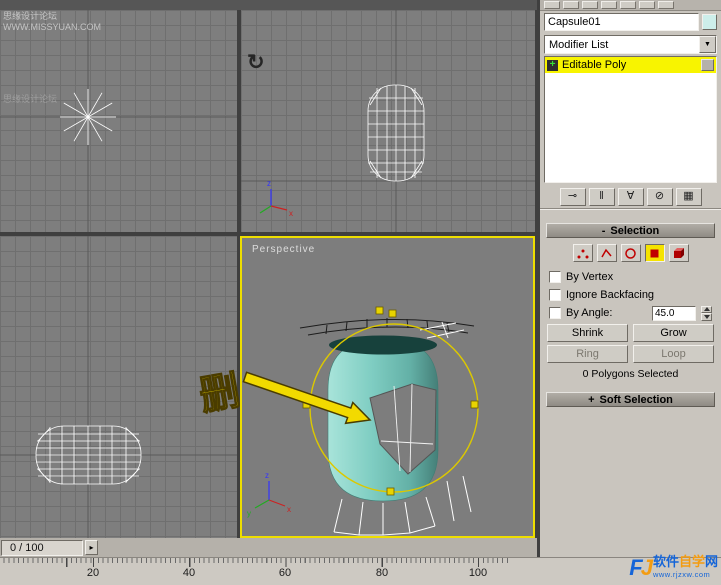 This screenshot has width=721, height=585. I want to click on top-view-wireframe, so click(118, 121).